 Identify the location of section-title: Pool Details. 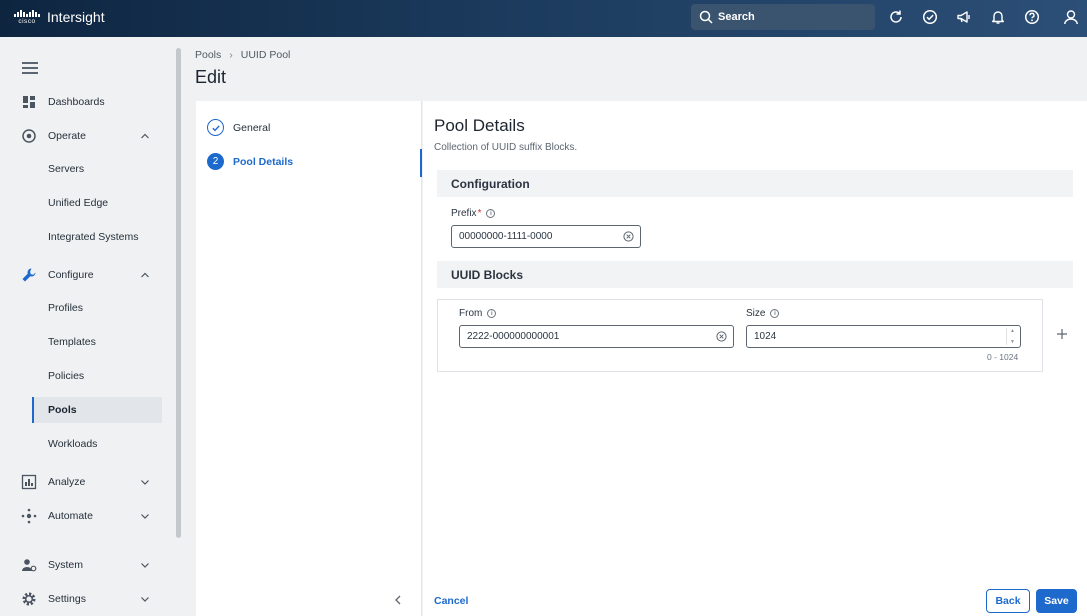
(479, 125).